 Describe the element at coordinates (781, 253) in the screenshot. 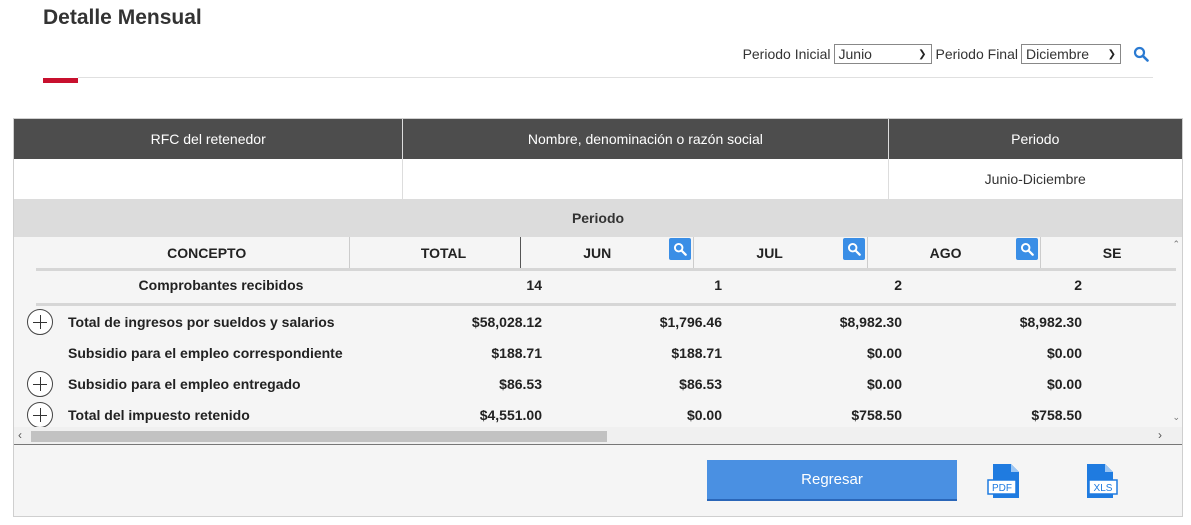

I see `jul-column-header: JUL` at that location.